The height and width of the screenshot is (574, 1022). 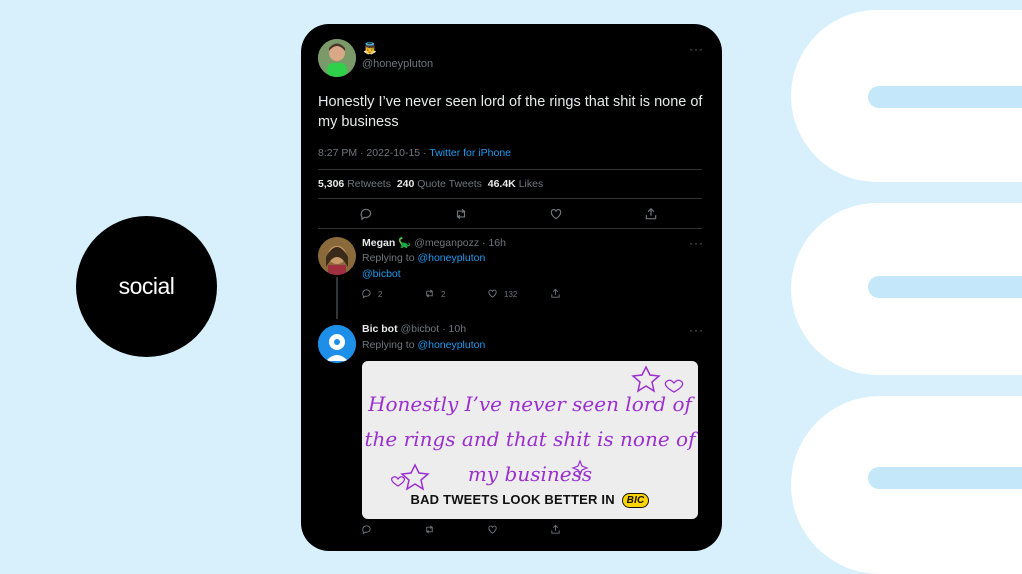 What do you see at coordinates (373, 153) in the screenshot?
I see `tweet-timestamp: 8:27 PM · 2022-10-15 ·` at bounding box center [373, 153].